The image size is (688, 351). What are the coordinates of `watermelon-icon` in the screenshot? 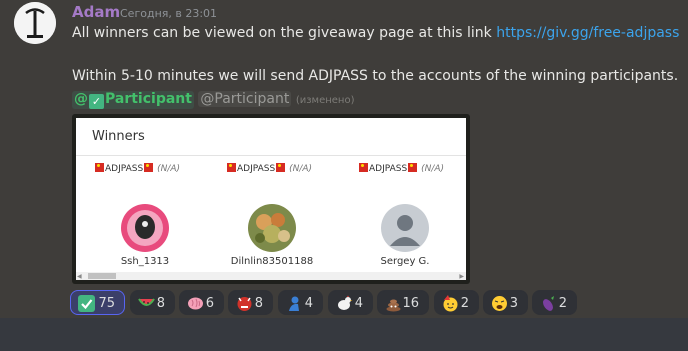 It's located at (146, 302).